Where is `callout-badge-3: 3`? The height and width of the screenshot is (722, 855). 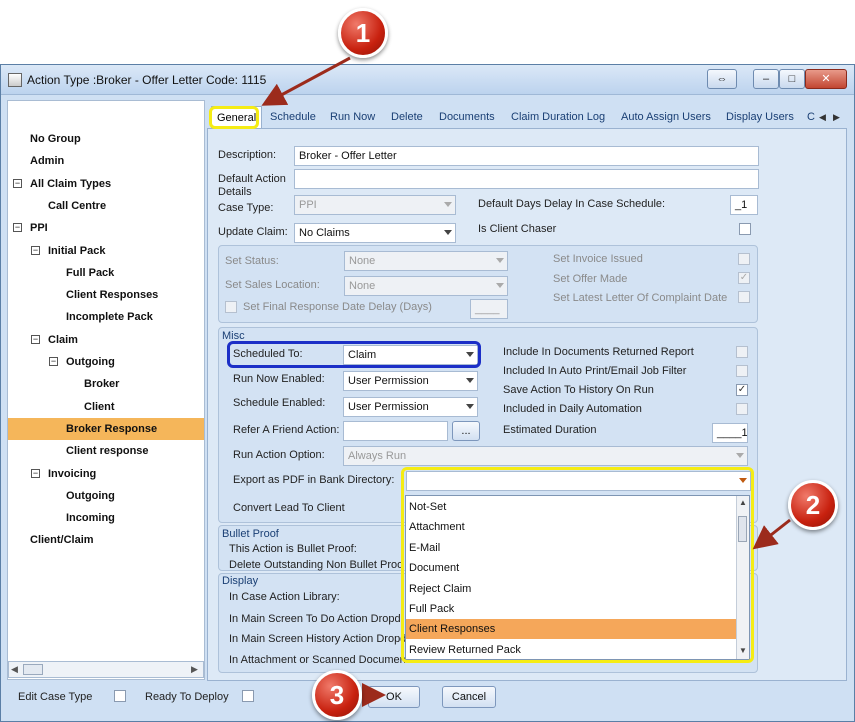 callout-badge-3: 3 is located at coordinates (337, 695).